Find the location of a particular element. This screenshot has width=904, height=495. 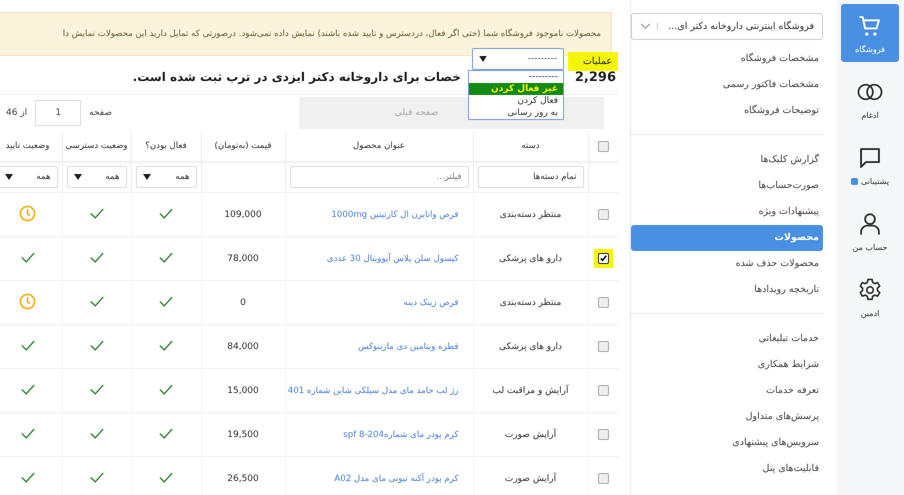

product-link: کپسول سلن پلاس آپووینال 30 عددی is located at coordinates (392, 259).